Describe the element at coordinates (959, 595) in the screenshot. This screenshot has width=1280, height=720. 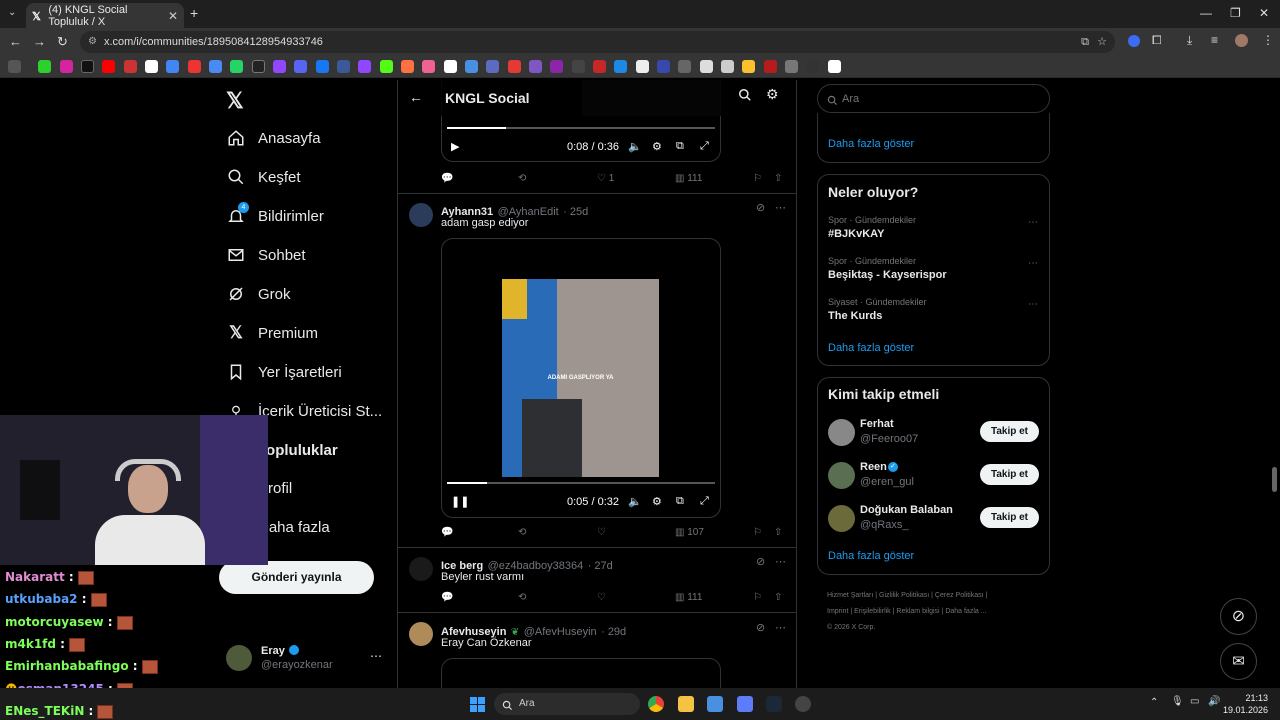
I see `footer-link: Çerez Politikası` at that location.